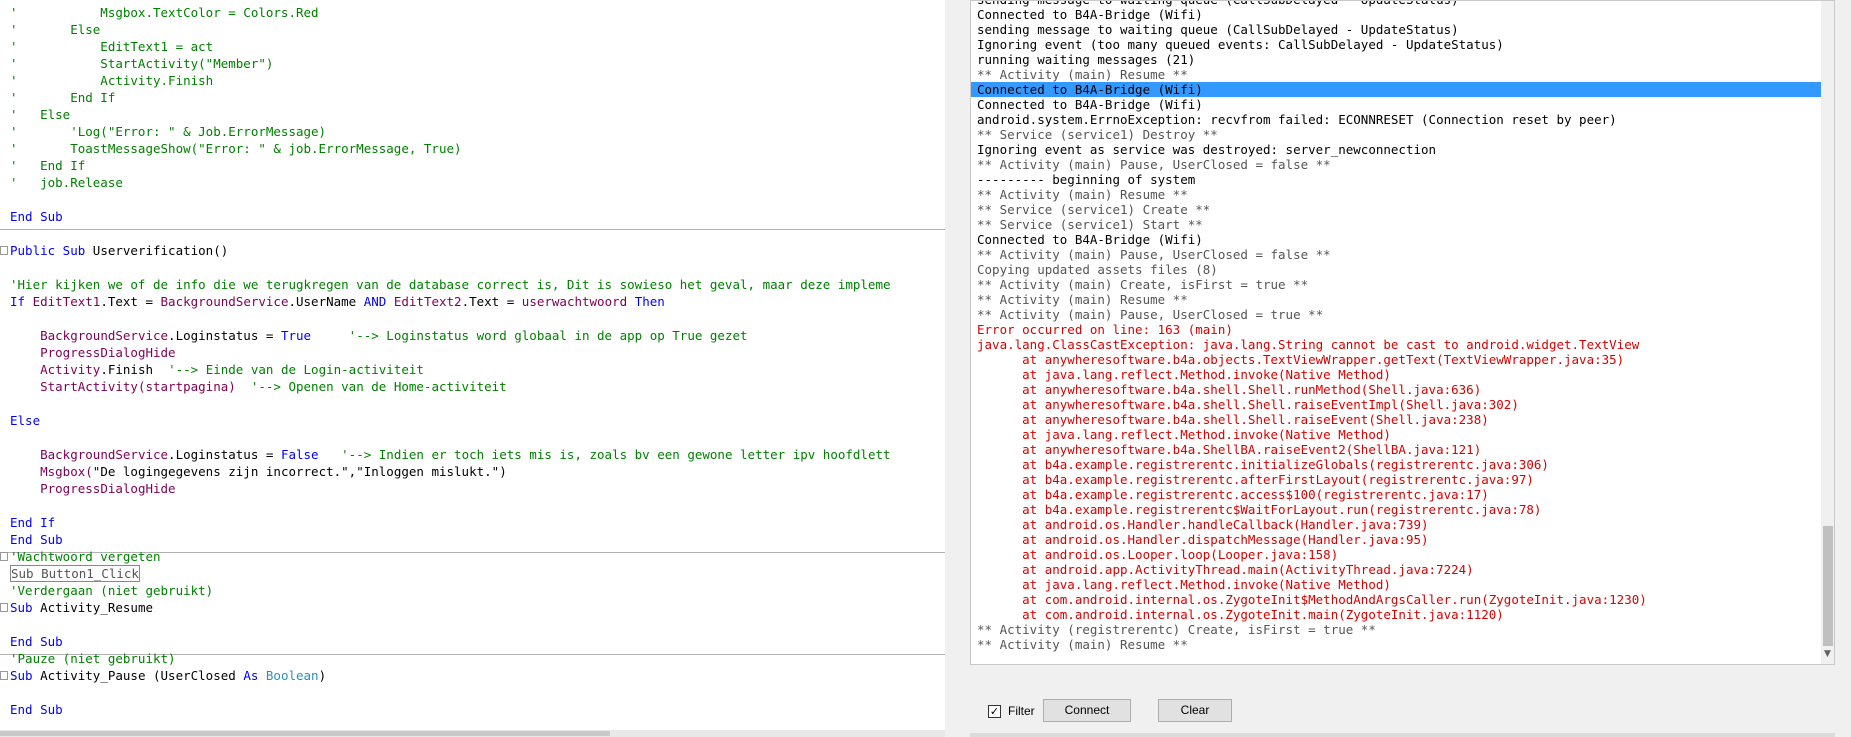  I want to click on code-line: 'Pauze (niet gebruikt), so click(93, 658).